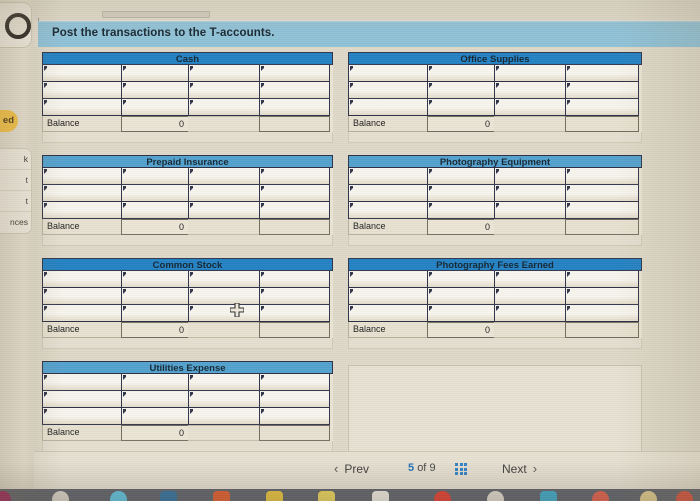 Image resolution: width=700 pixels, height=501 pixels. Describe the element at coordinates (15, 159) in the screenshot. I see `sidebar-item-0: k` at that location.